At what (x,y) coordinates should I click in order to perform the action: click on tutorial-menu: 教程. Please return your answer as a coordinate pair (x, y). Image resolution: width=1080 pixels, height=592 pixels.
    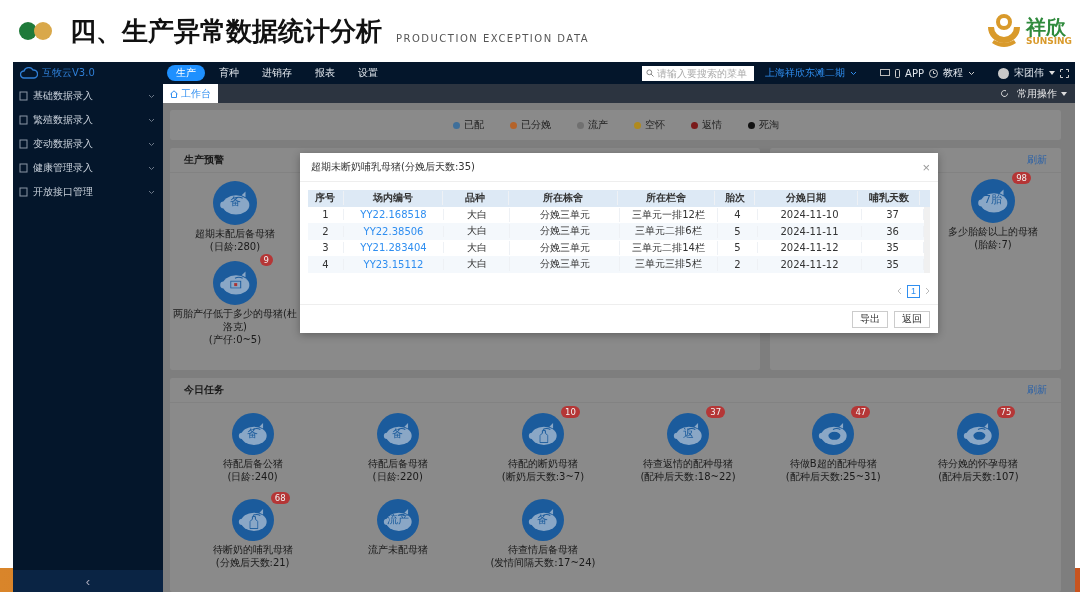
    Looking at the image, I should click on (953, 73).